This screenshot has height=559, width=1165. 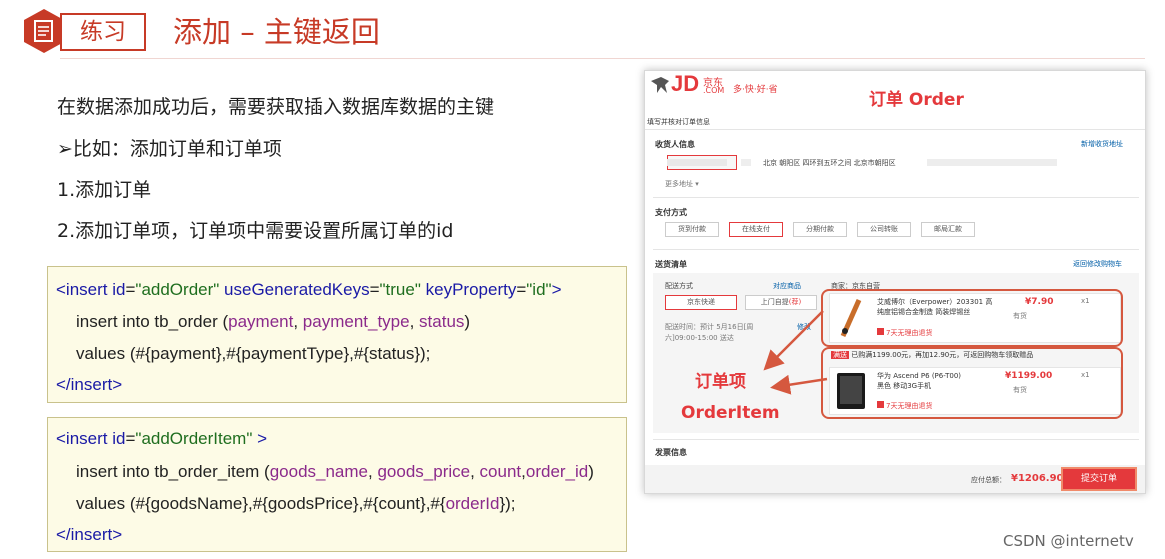 I want to click on code-line: <insert id="addOrderItem" >, so click(x=162, y=438).